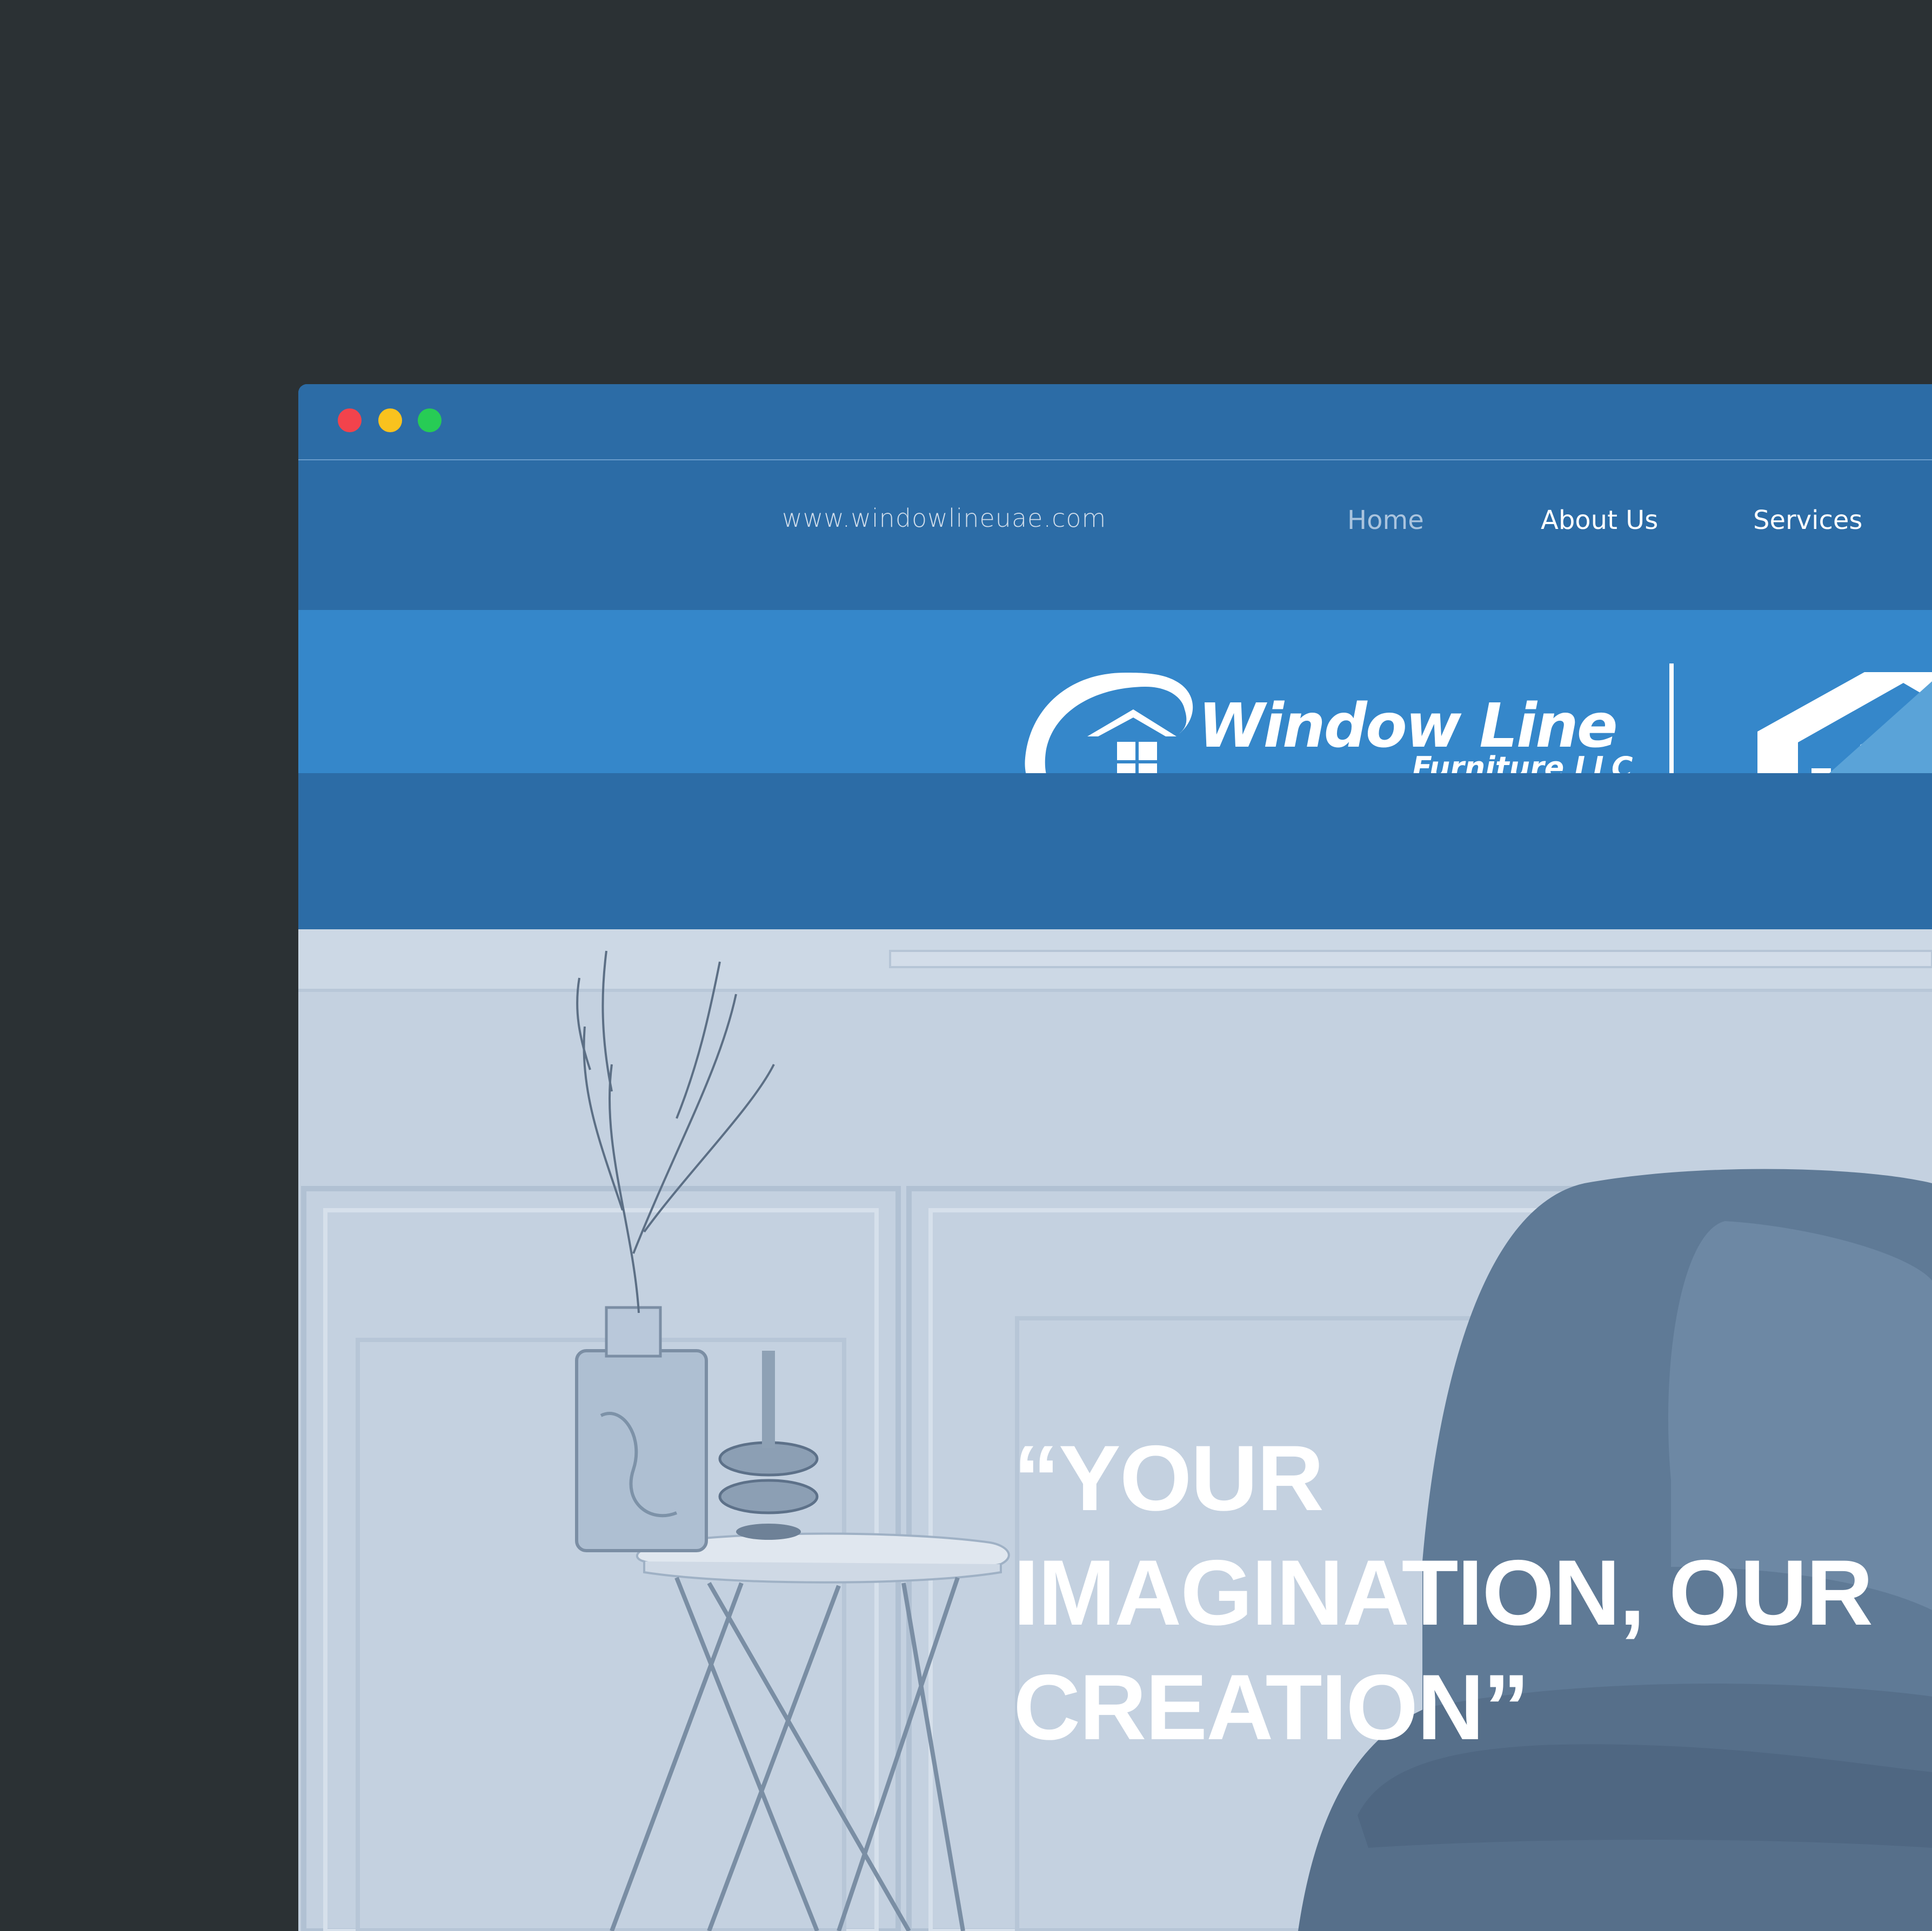 This screenshot has height=1931, width=1932. I want to click on site-url: www.windowlineuae.com, so click(944, 518).